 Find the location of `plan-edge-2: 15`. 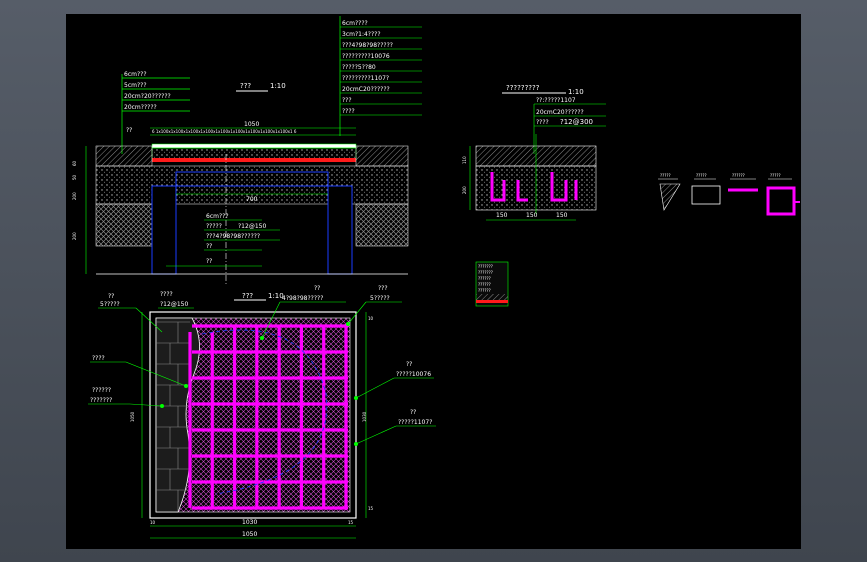

plan-edge-2: 15 is located at coordinates (351, 522).